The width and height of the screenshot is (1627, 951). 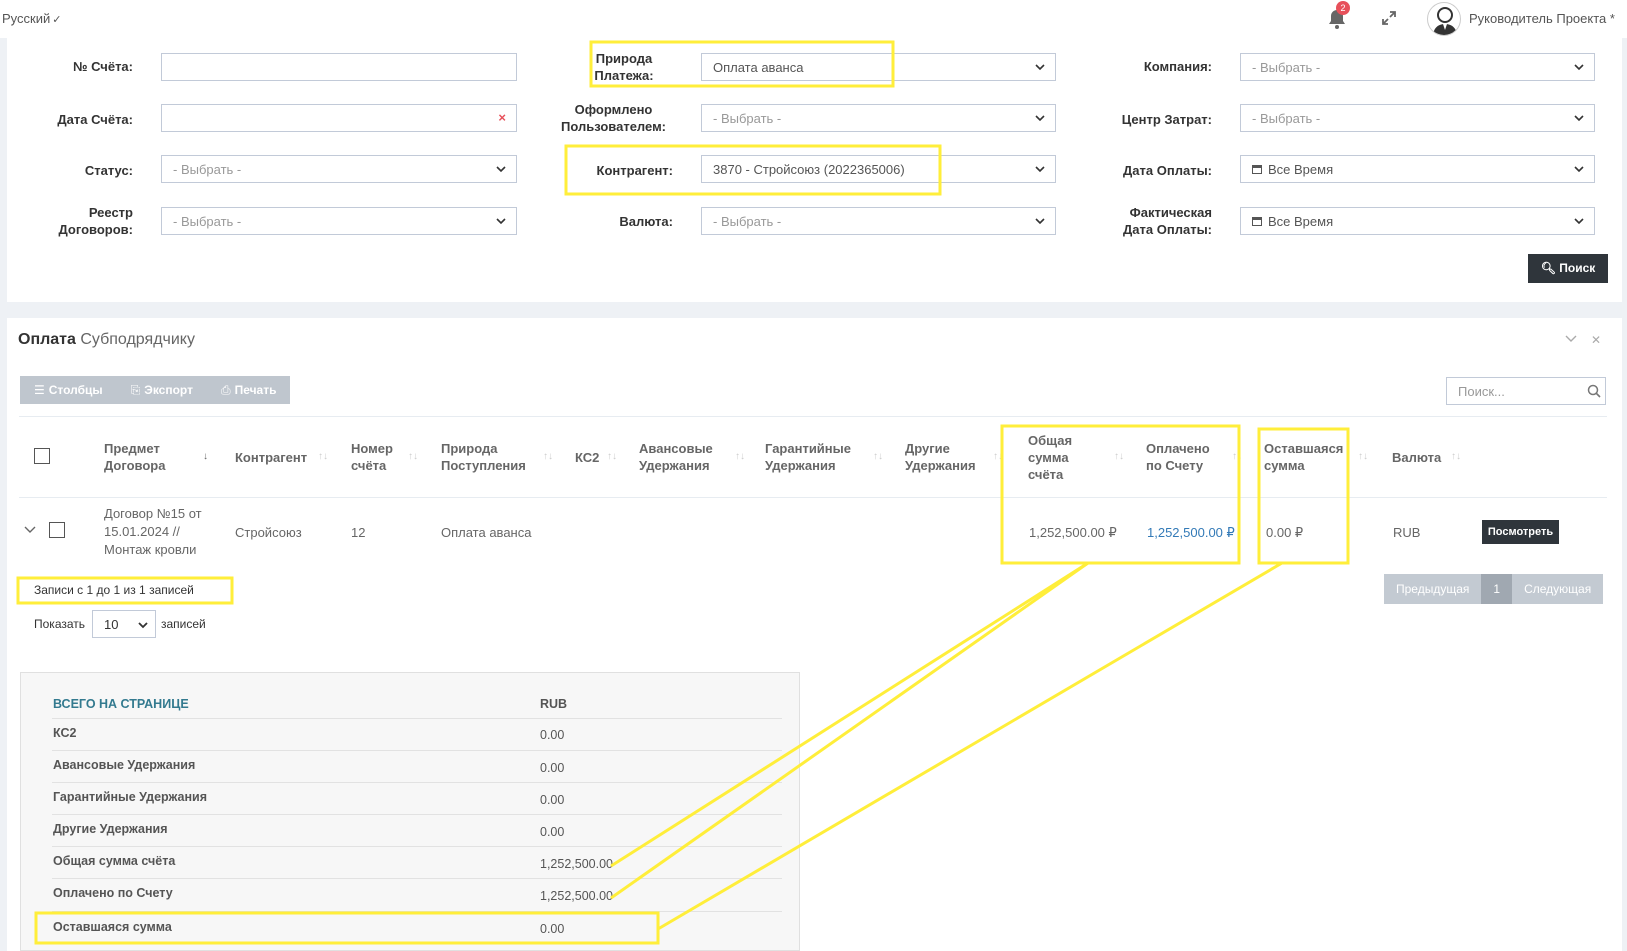 I want to click on notification-badge: 2, so click(x=1343, y=8).